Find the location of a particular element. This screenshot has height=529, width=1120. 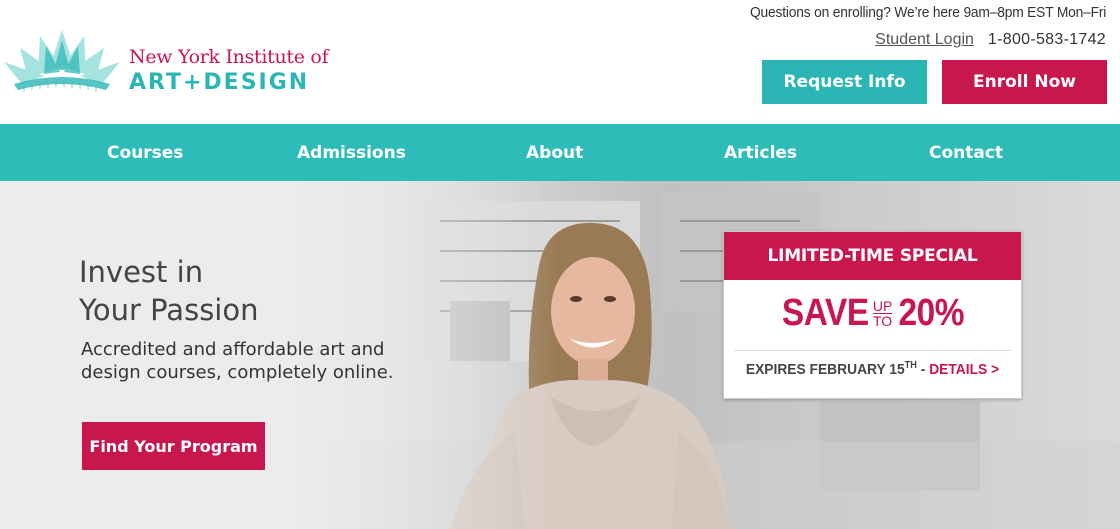

promo-expires-suffix: TH is located at coordinates (910, 365).